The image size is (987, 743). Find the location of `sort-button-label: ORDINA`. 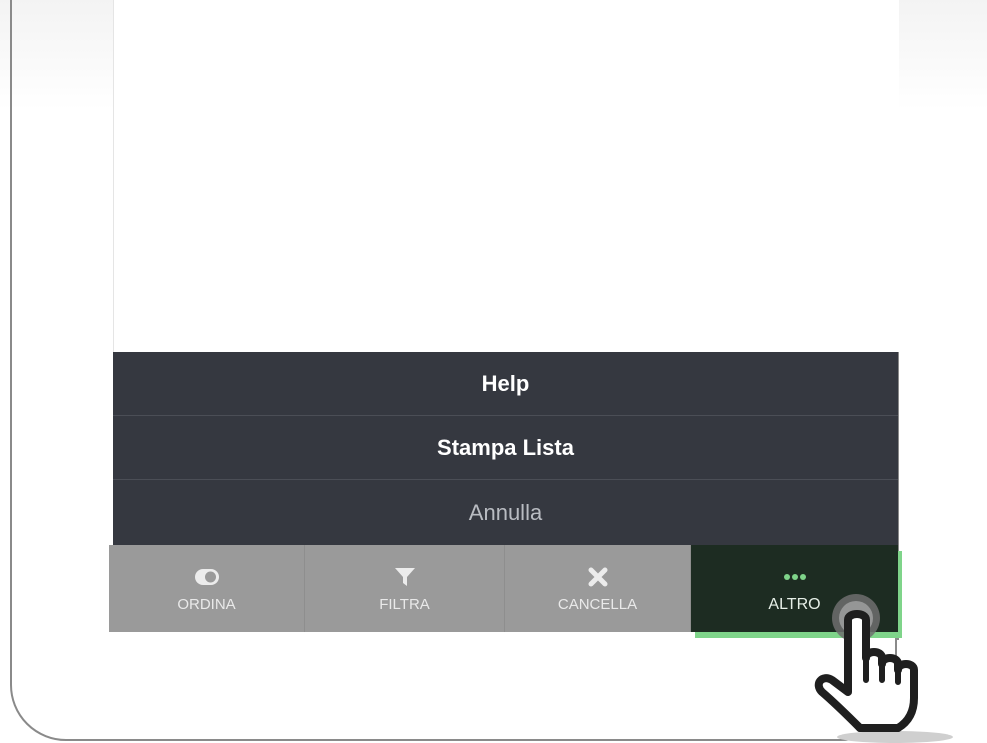

sort-button-label: ORDINA is located at coordinates (206, 604).